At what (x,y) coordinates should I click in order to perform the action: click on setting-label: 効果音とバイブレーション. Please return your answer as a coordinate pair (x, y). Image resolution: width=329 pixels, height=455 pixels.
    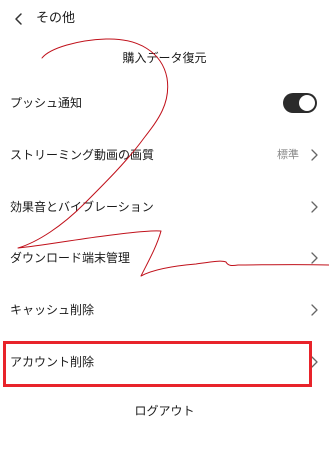
    Looking at the image, I should click on (82, 207).